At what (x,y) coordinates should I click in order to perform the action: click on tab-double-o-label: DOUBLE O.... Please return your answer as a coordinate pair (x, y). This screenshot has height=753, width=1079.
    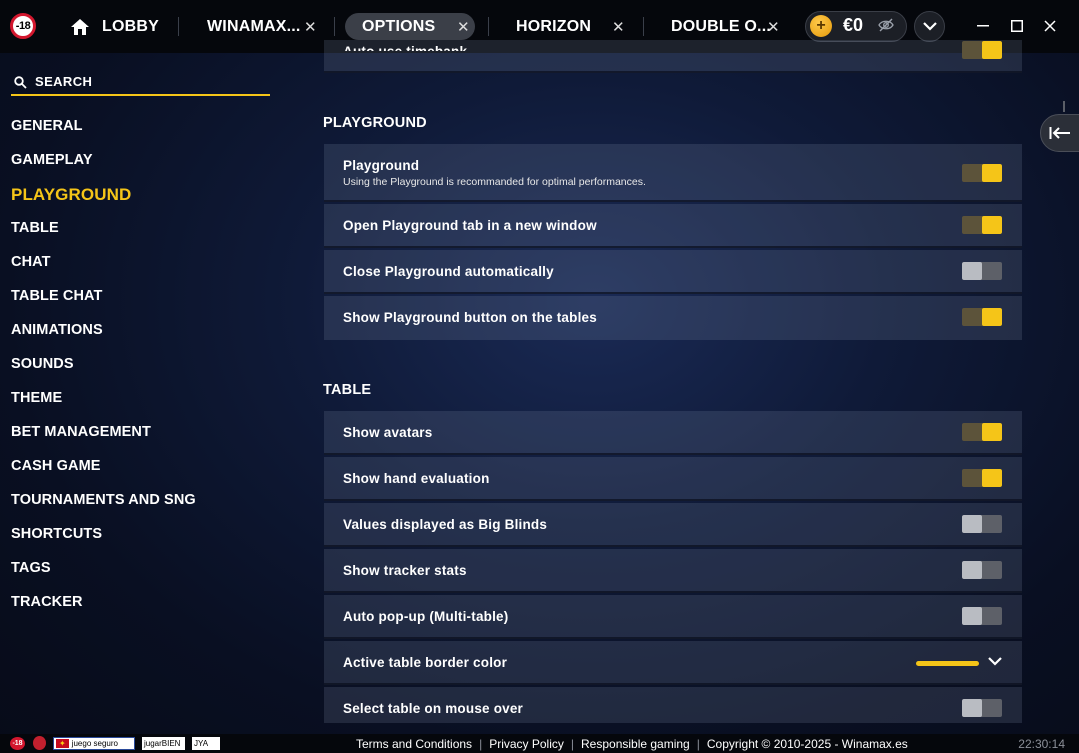
    Looking at the image, I should click on (721, 26).